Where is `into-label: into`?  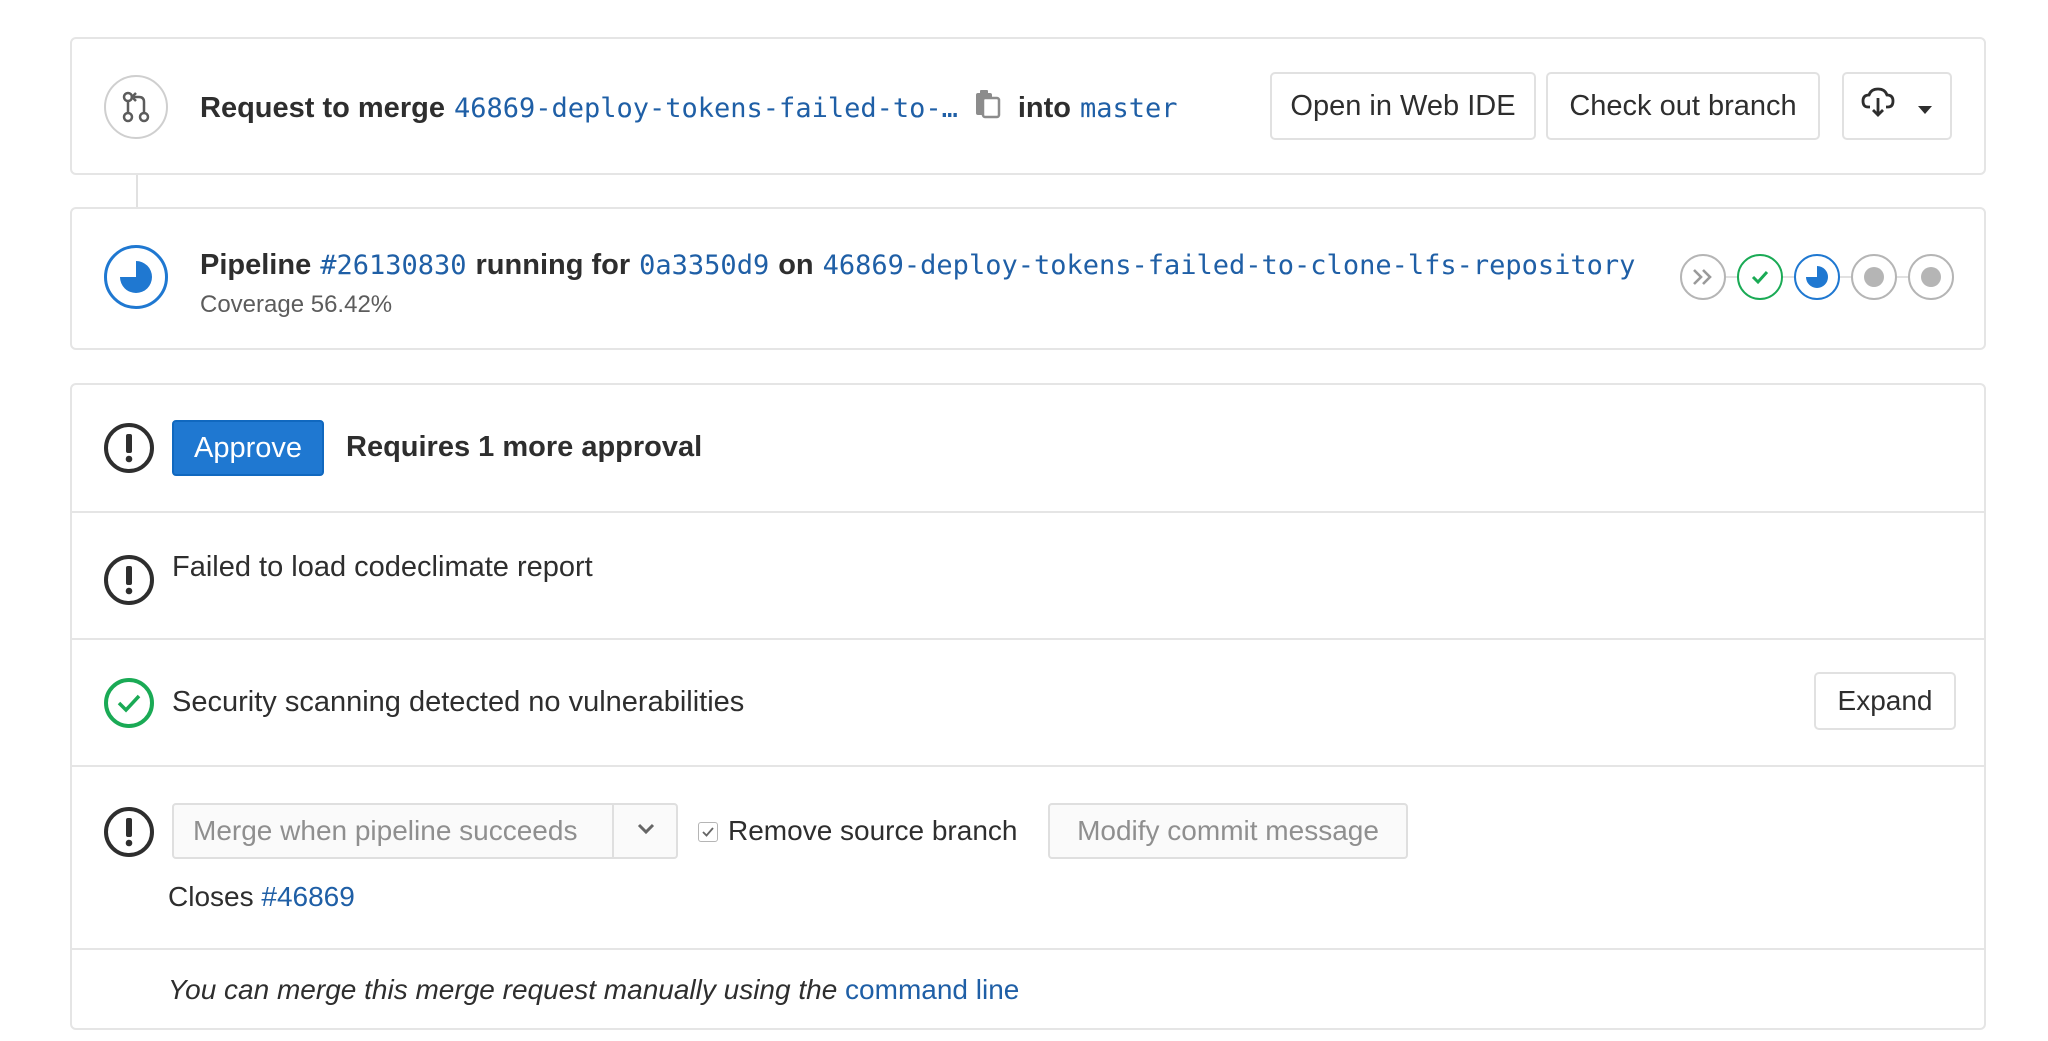 into-label: into is located at coordinates (1044, 107).